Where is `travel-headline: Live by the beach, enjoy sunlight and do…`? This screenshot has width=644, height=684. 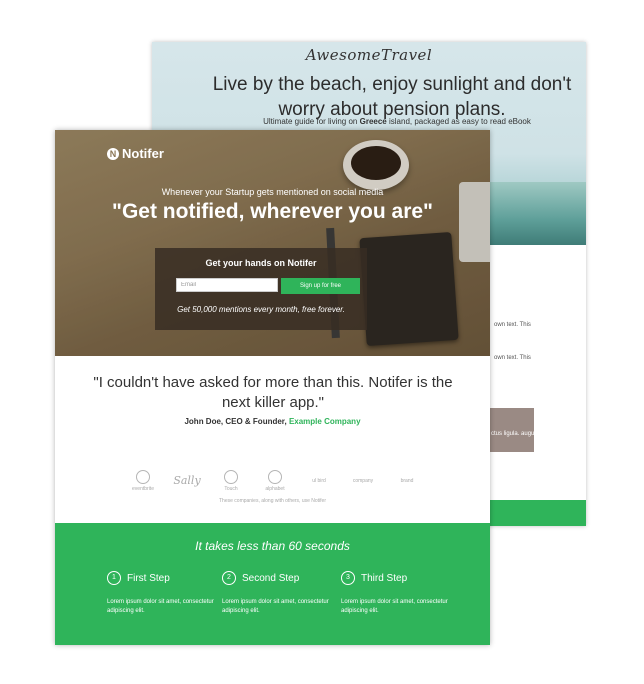
travel-headline: Live by the beach, enjoy sunlight and do… is located at coordinates (392, 97).